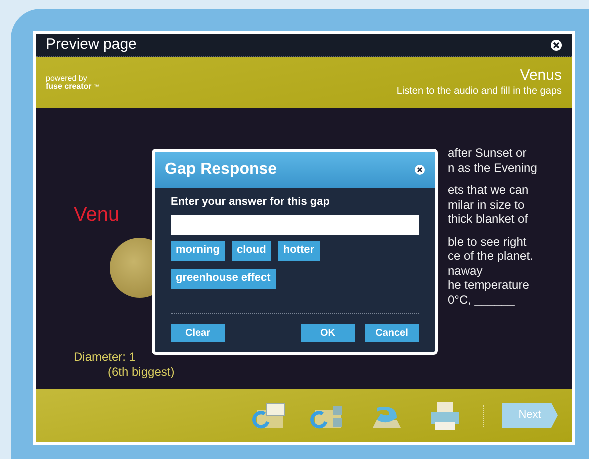 This screenshot has width=589, height=459. What do you see at coordinates (299, 250) in the screenshot?
I see `answer-chip: hotter` at bounding box center [299, 250].